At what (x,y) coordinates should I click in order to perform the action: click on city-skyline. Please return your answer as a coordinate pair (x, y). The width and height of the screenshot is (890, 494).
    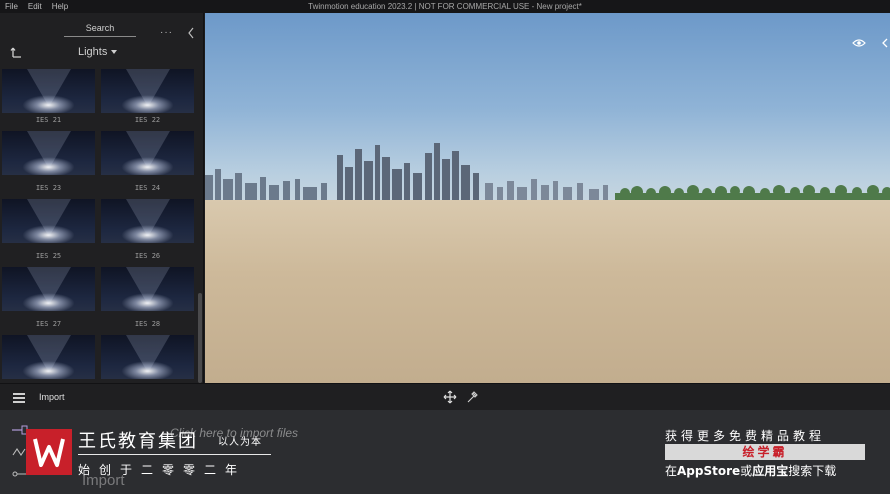
    Looking at the image, I should click on (547, 173).